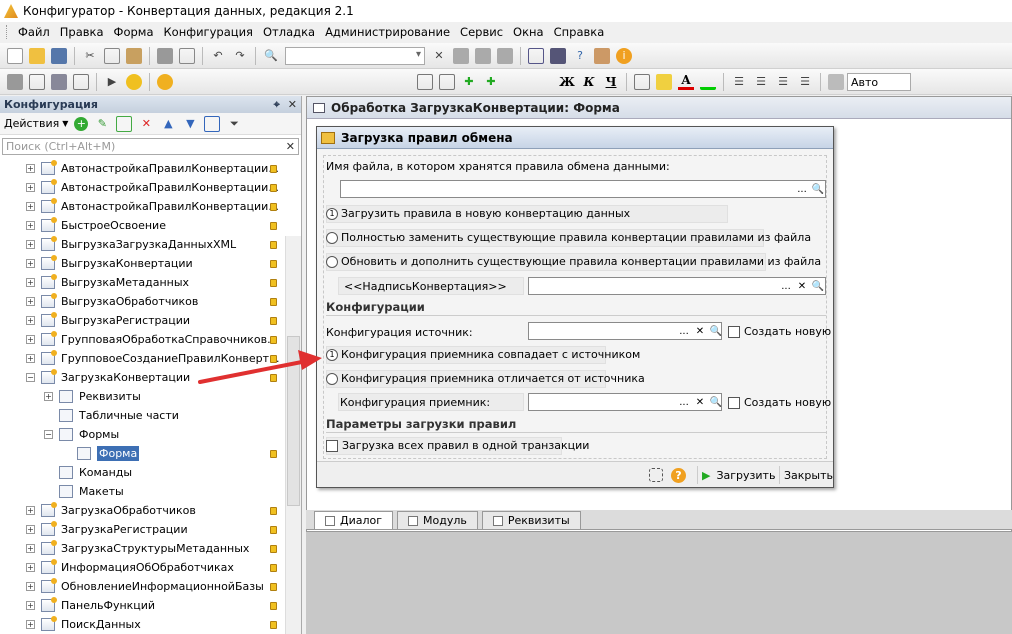 Image resolution: width=1012 pixels, height=634 pixels. Describe the element at coordinates (65, 123) in the screenshot. I see `chevron-down-icon: ▼` at that location.